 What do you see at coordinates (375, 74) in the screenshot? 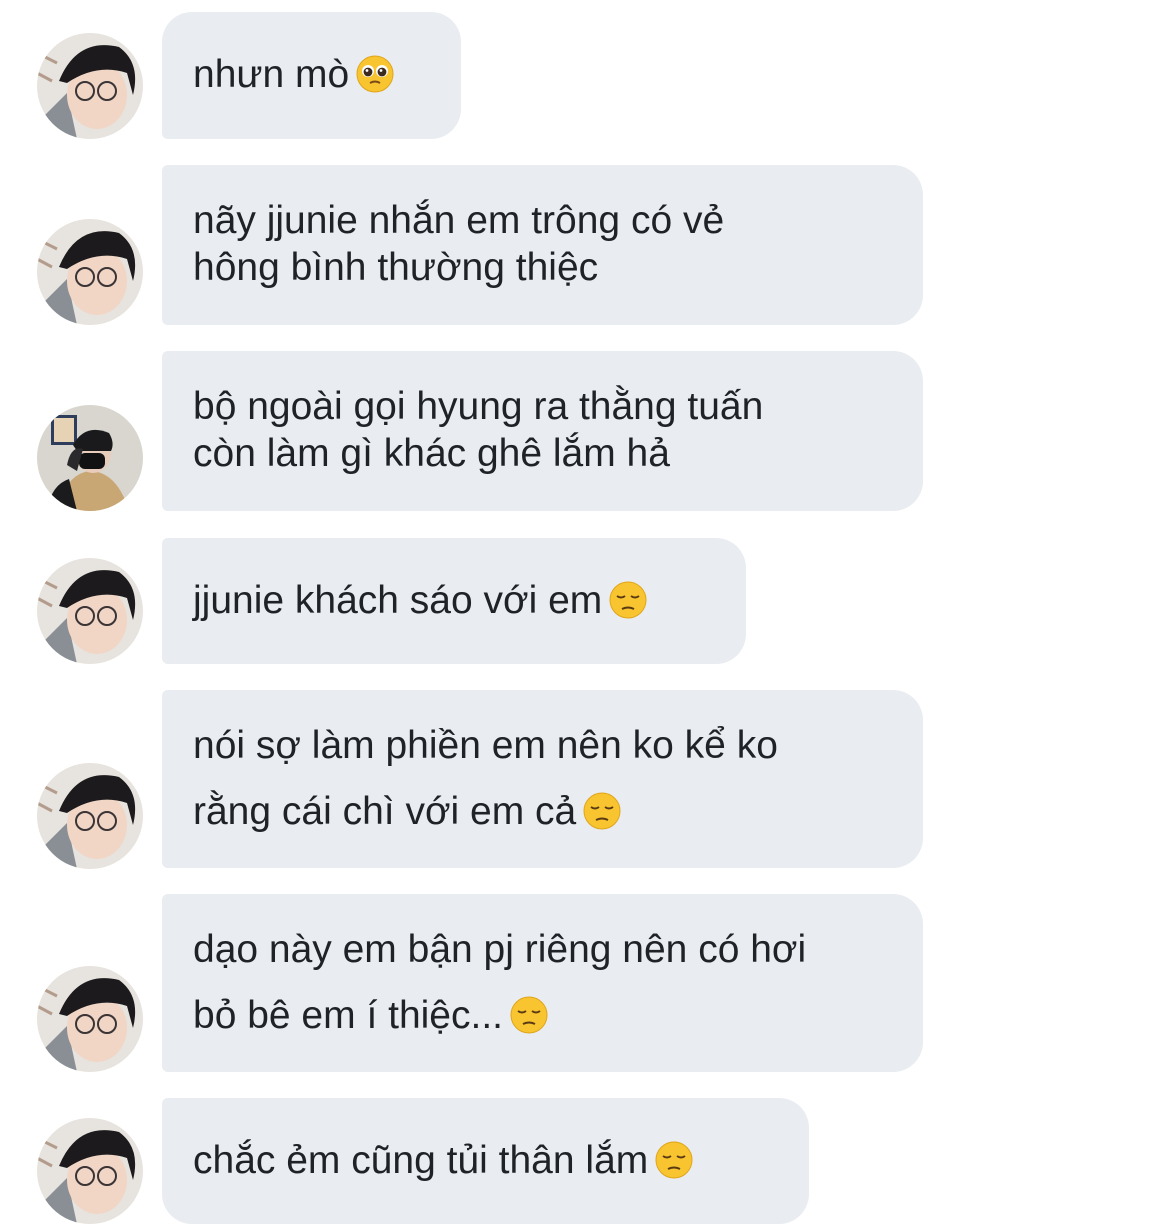
I see `pleading-face-emoji` at bounding box center [375, 74].